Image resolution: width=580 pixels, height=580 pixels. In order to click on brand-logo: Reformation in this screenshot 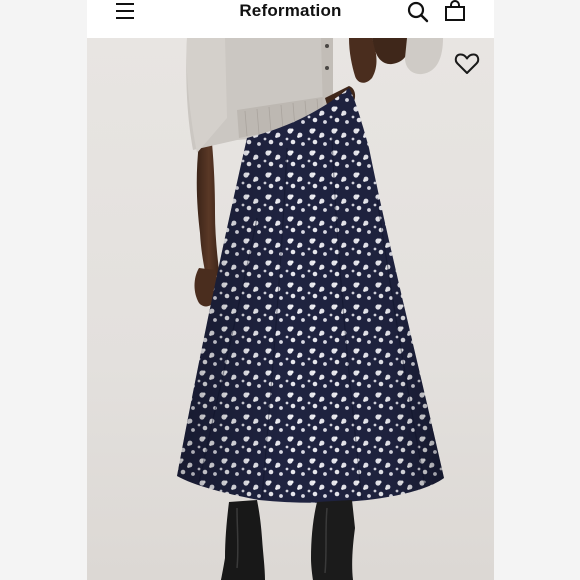, I will do `click(290, 11)`.